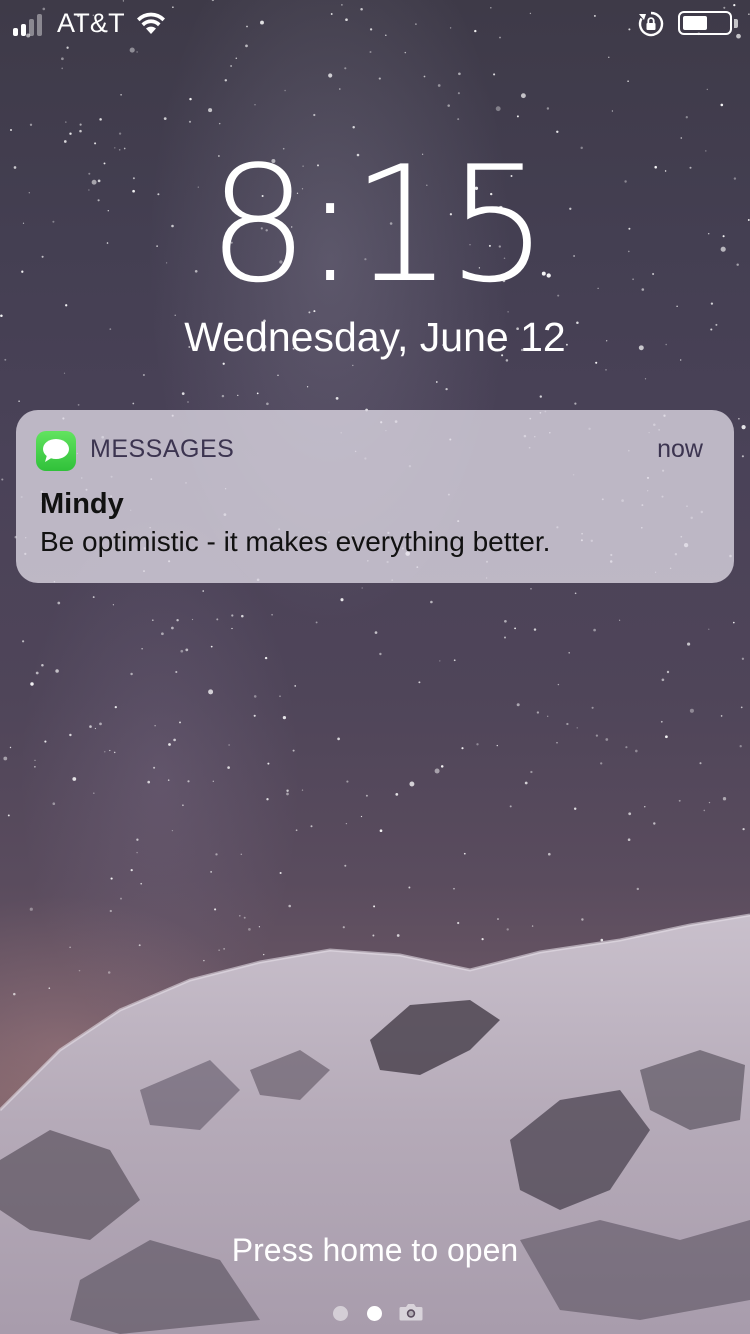 The image size is (750, 1334). Describe the element at coordinates (375, 25) in the screenshot. I see `status-bar: AT&T` at that location.